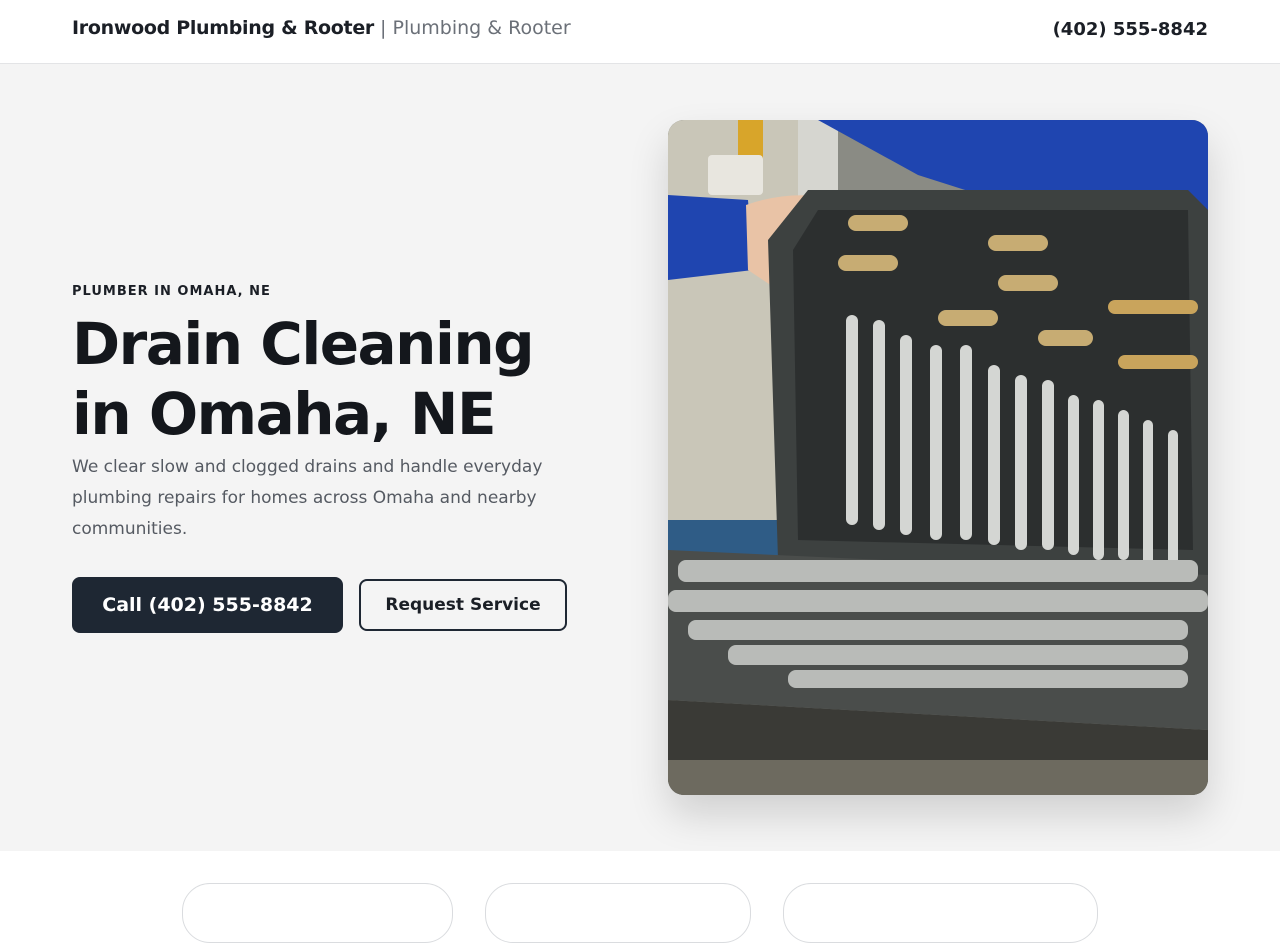 The height and width of the screenshot is (943, 1280). I want to click on hero-headline: Drain Cleaning in Omaha, NE, so click(303, 379).